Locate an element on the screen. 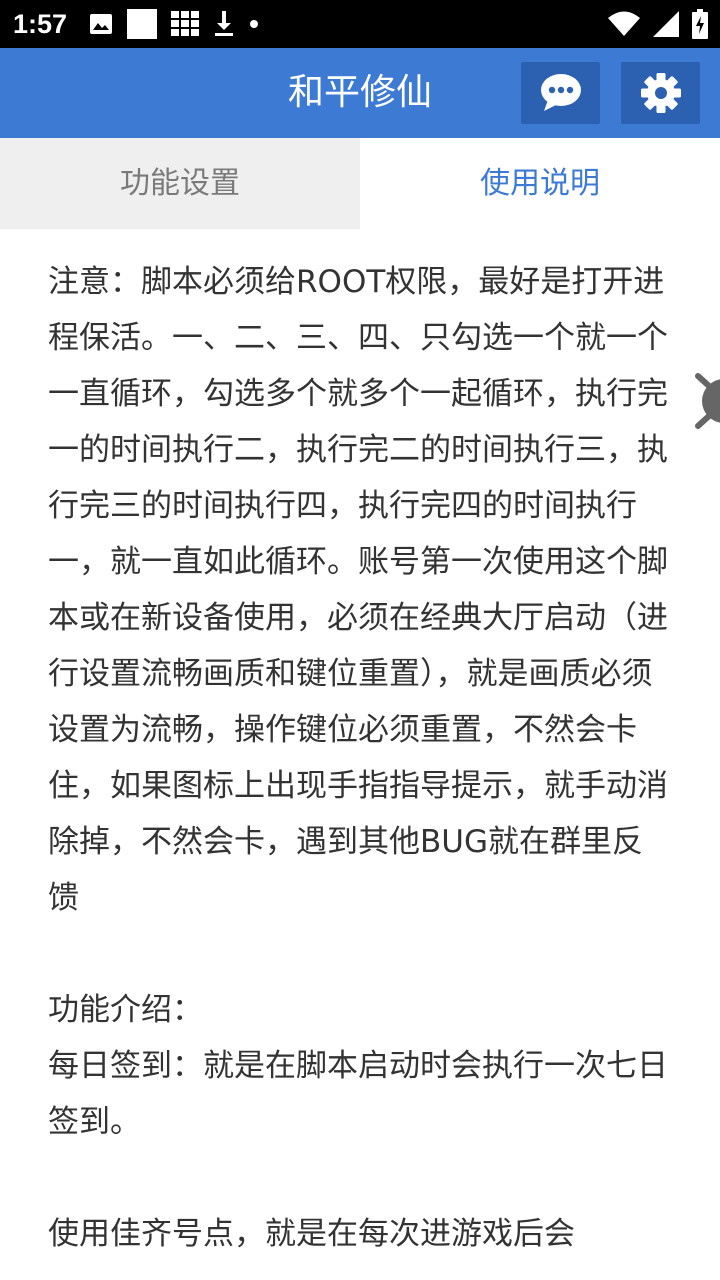 This screenshot has width=720, height=1280. signal-icon is located at coordinates (666, 24).